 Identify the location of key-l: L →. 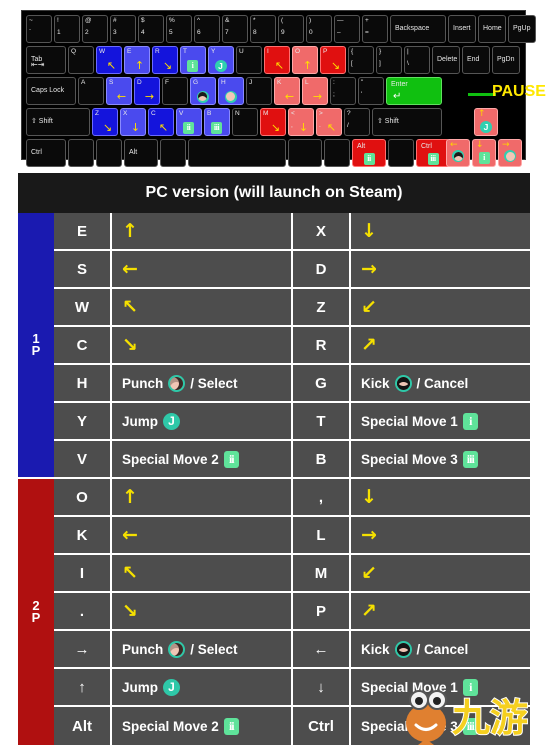
(315, 91).